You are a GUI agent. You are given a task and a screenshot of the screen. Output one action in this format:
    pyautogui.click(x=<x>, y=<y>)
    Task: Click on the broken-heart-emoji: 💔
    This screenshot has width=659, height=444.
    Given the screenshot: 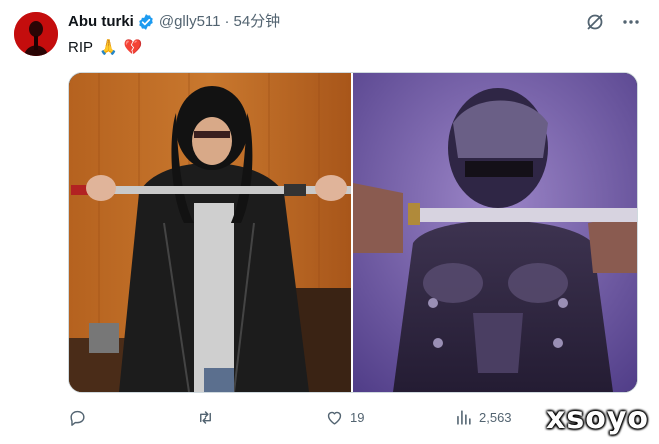 What is the action you would take?
    pyautogui.click(x=133, y=47)
    